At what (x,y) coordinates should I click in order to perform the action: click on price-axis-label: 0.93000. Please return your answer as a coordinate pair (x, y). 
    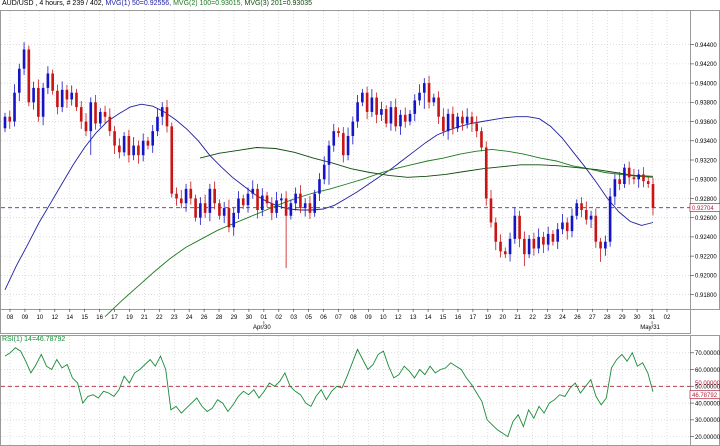
    Looking at the image, I should click on (706, 181).